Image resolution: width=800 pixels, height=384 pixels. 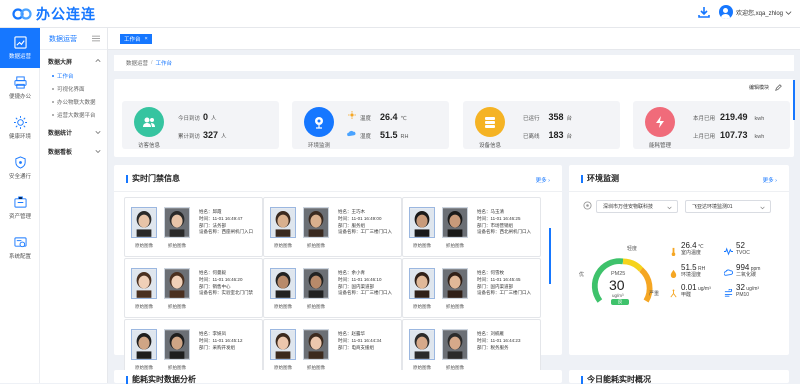 I want to click on nav-label: 数据运营, so click(x=19, y=57).